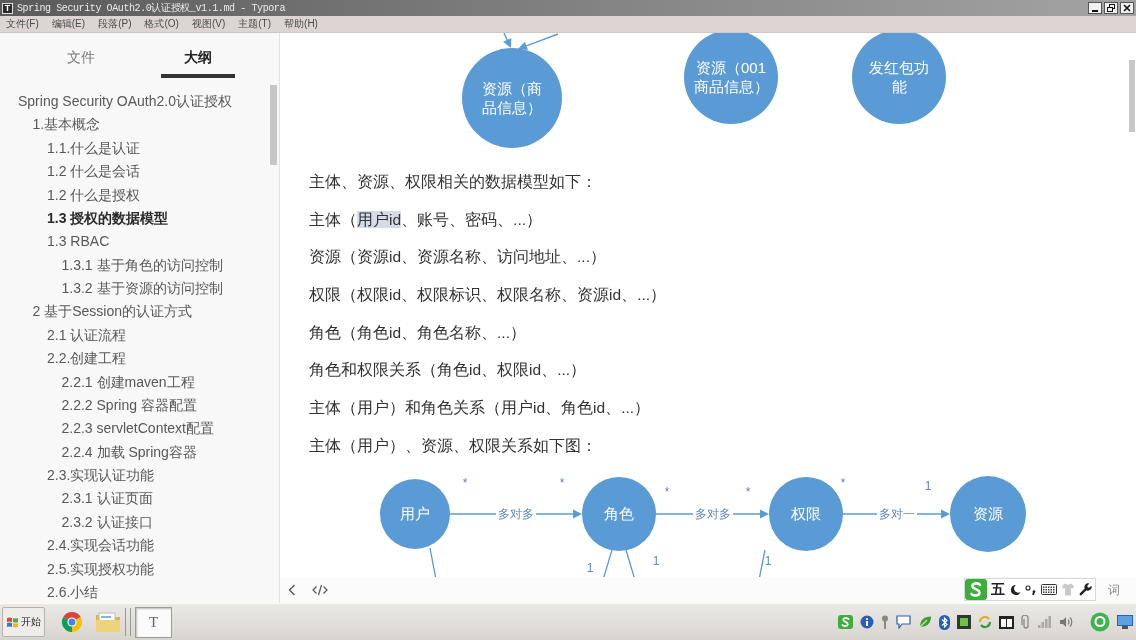 This screenshot has height=640, width=1136. I want to click on app-icon: T, so click(7, 8).